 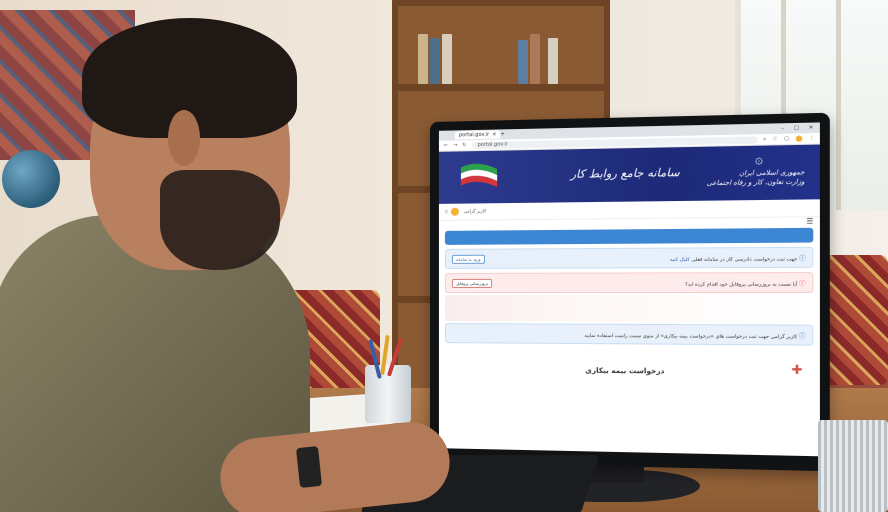 What do you see at coordinates (796, 128) in the screenshot?
I see `maximize-button: □` at bounding box center [796, 128].